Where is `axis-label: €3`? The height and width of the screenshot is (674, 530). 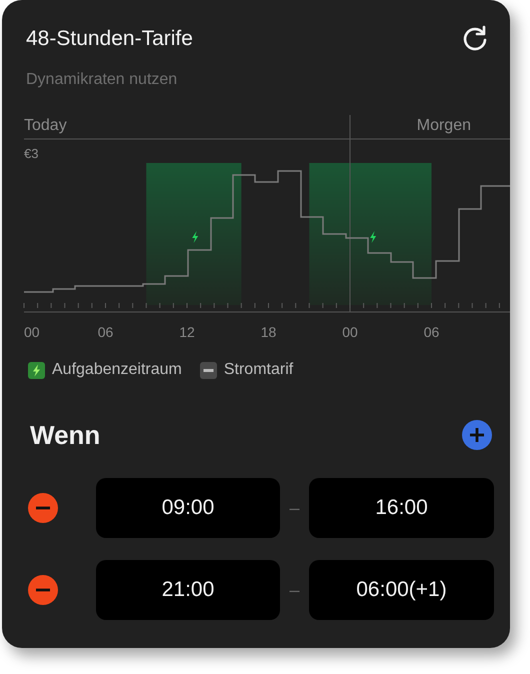
axis-label: €3 is located at coordinates (31, 153).